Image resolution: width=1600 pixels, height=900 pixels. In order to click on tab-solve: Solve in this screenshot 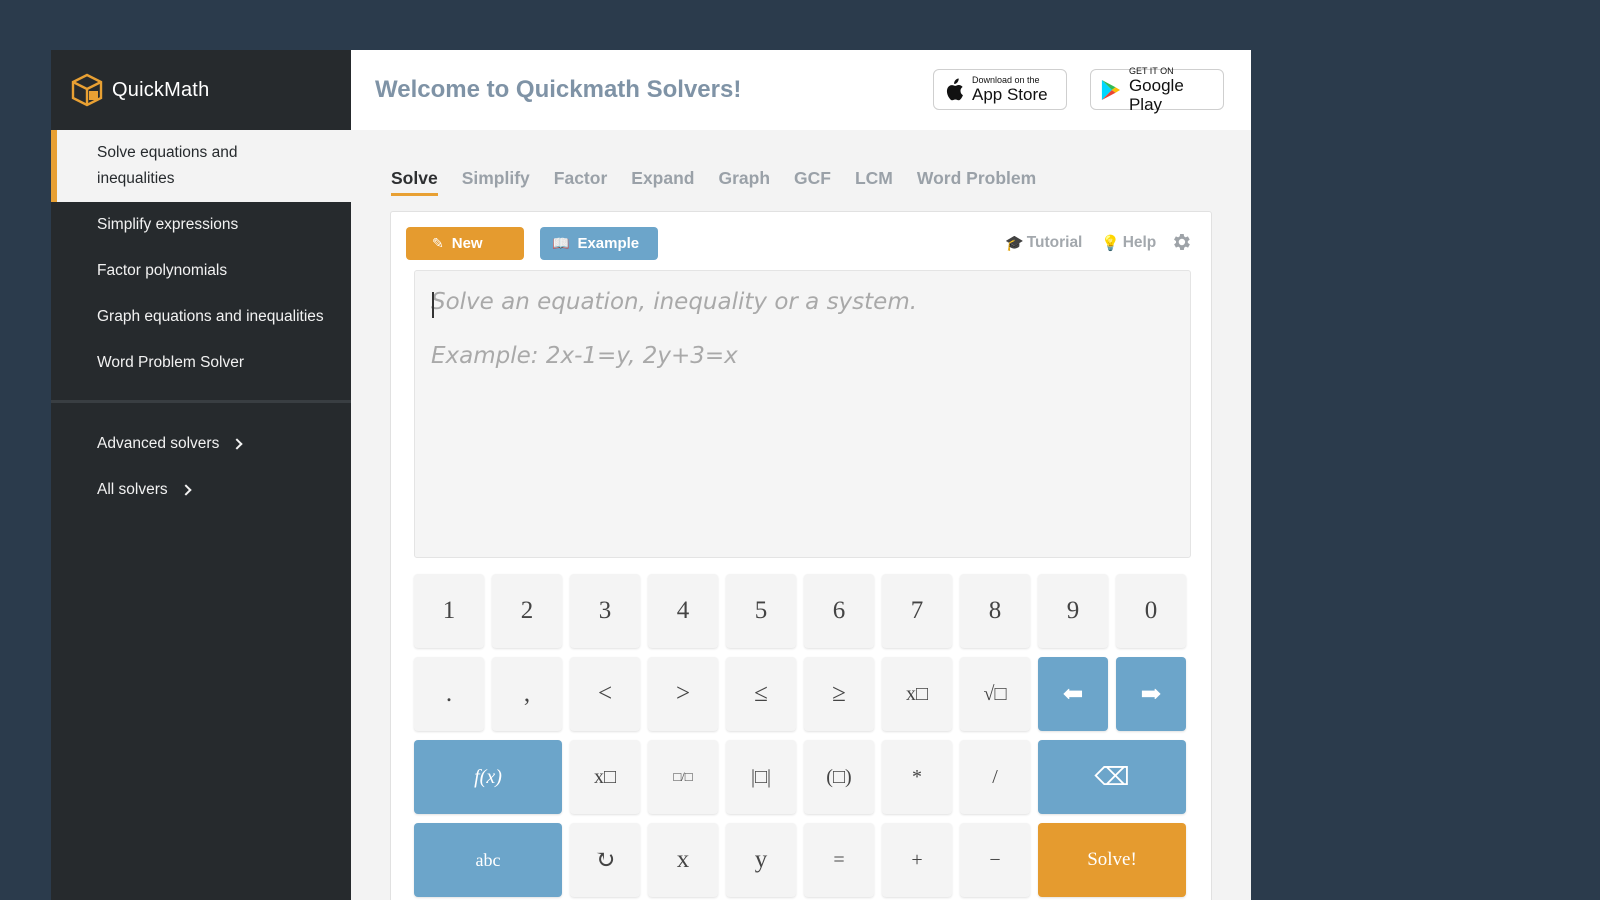, I will do `click(414, 182)`.